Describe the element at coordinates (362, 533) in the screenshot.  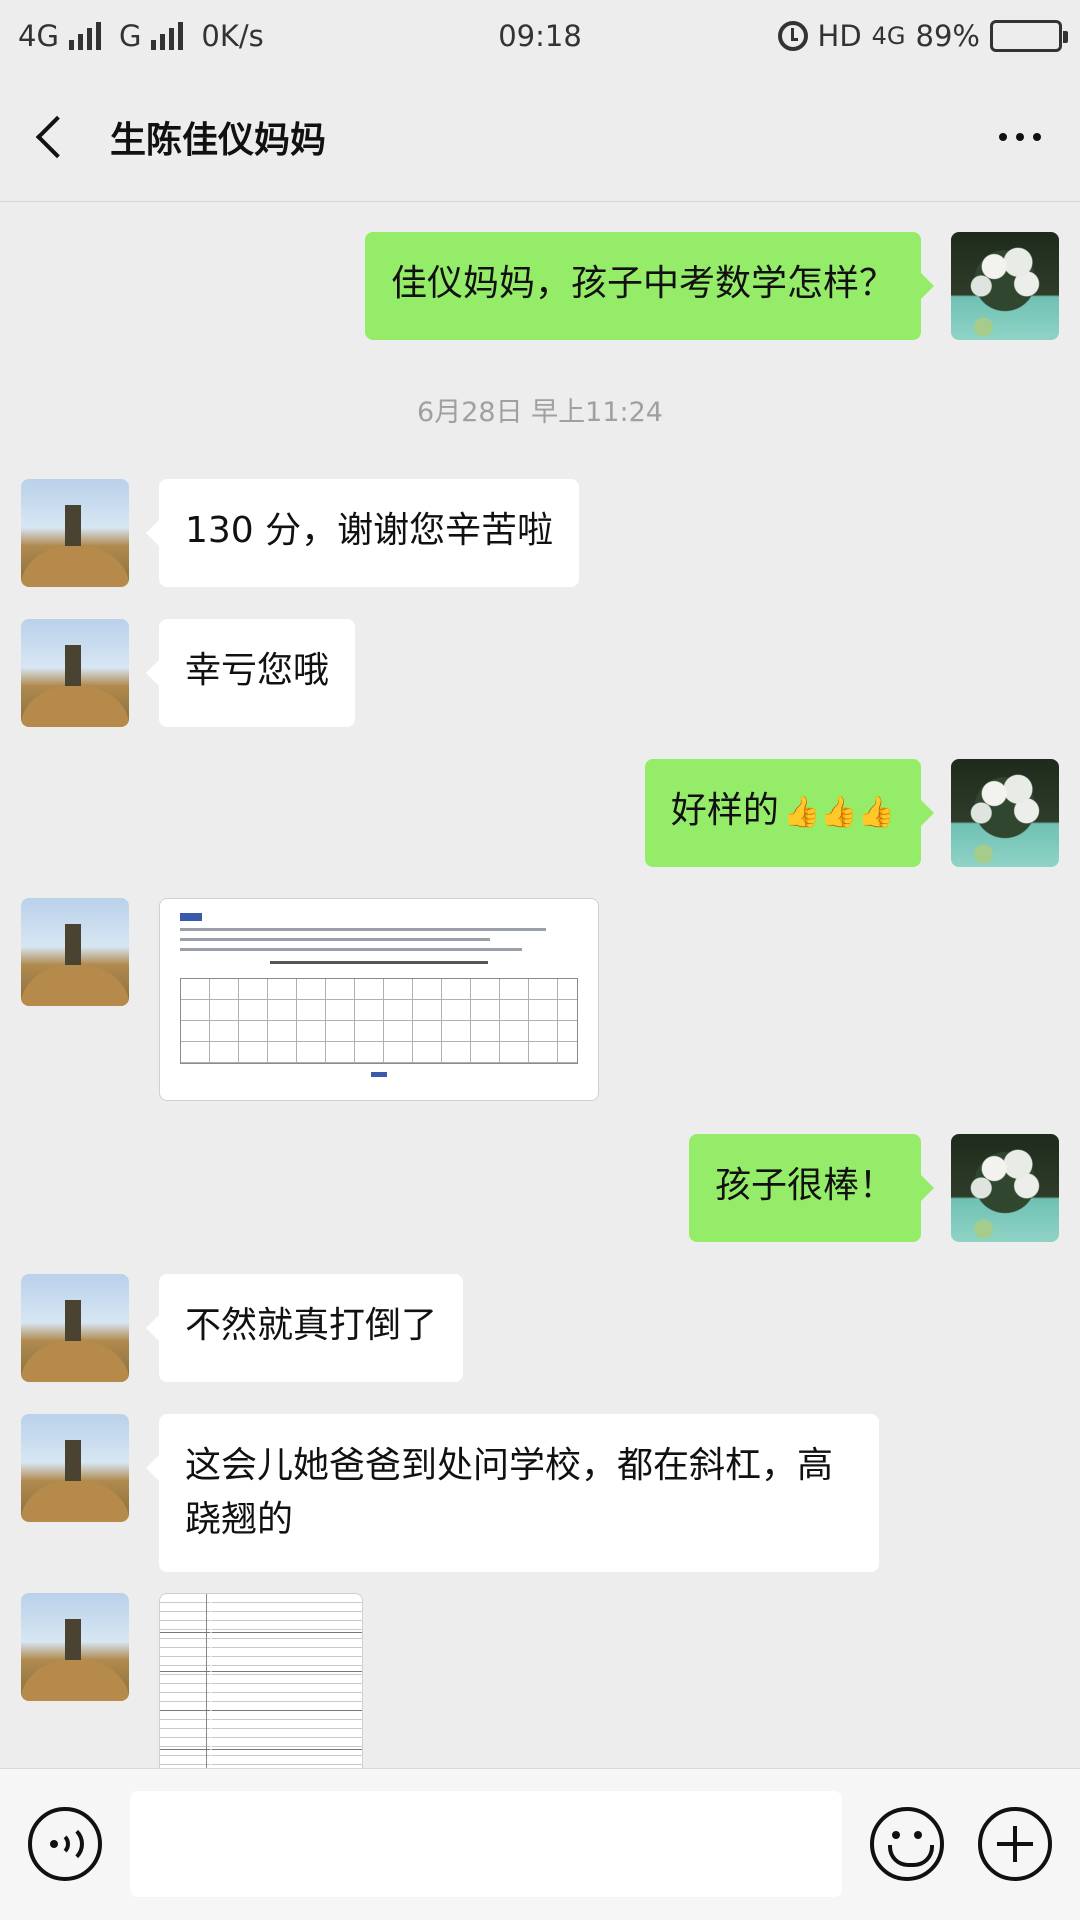
I see `message-bubble: 130 分，谢谢您辛苦啦` at that location.